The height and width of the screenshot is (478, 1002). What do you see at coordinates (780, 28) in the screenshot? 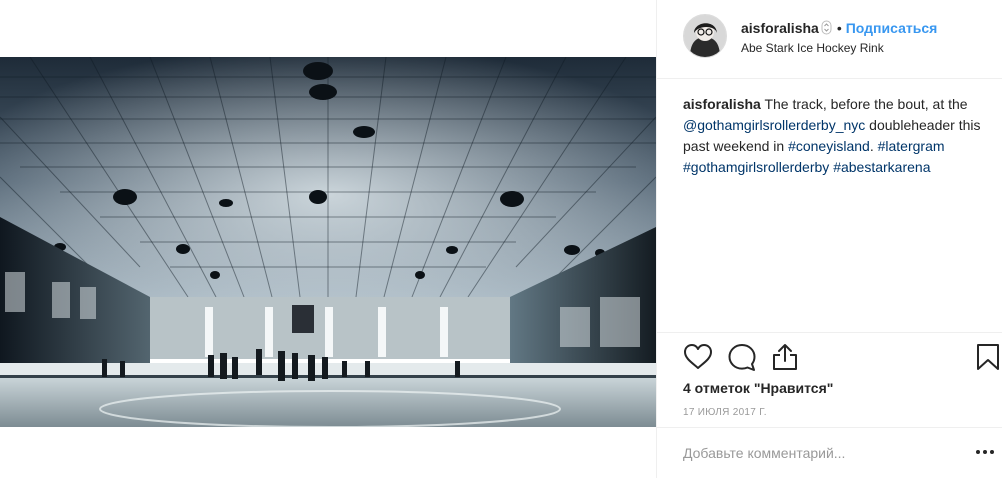
I see `username-link: aisforalisha` at bounding box center [780, 28].